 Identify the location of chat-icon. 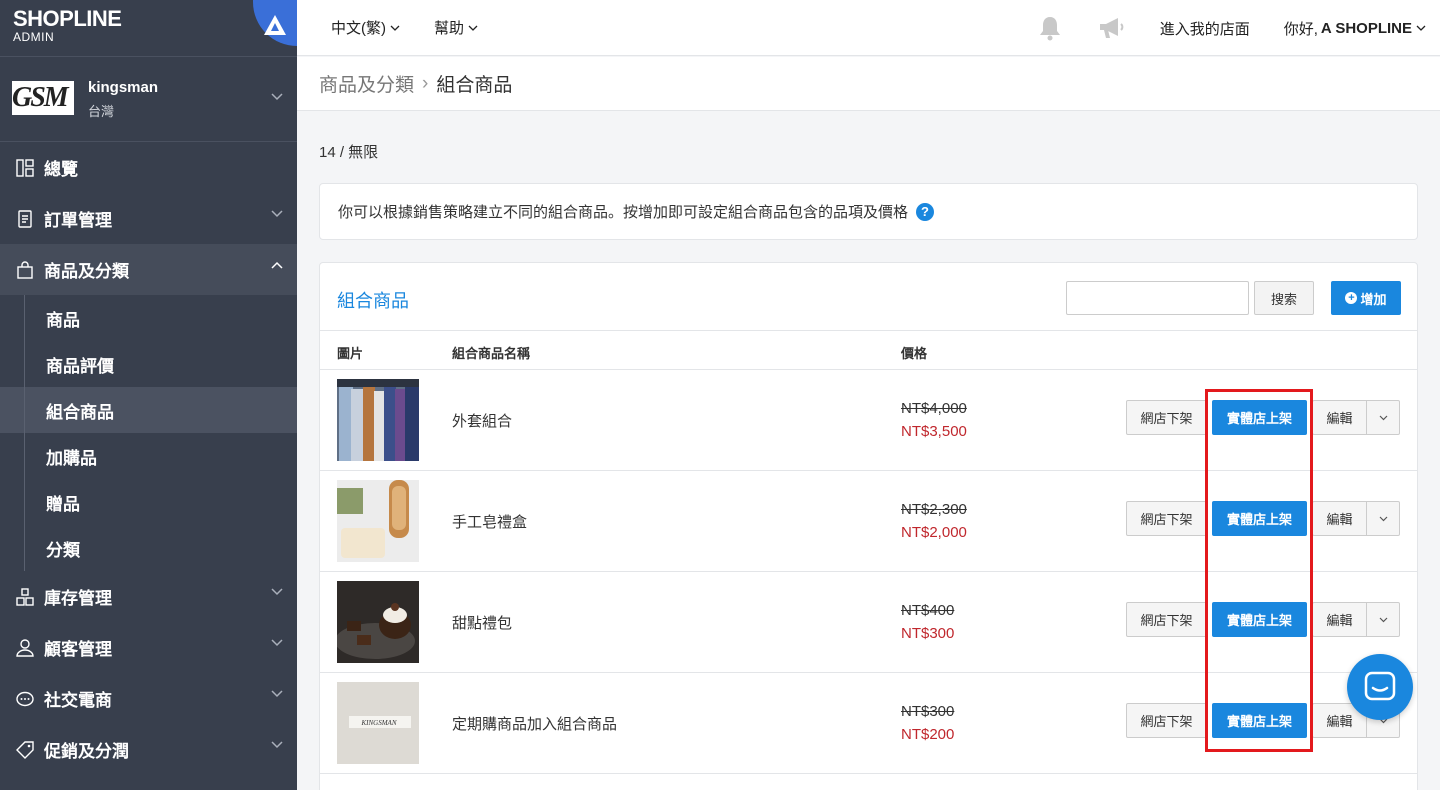
(25, 699).